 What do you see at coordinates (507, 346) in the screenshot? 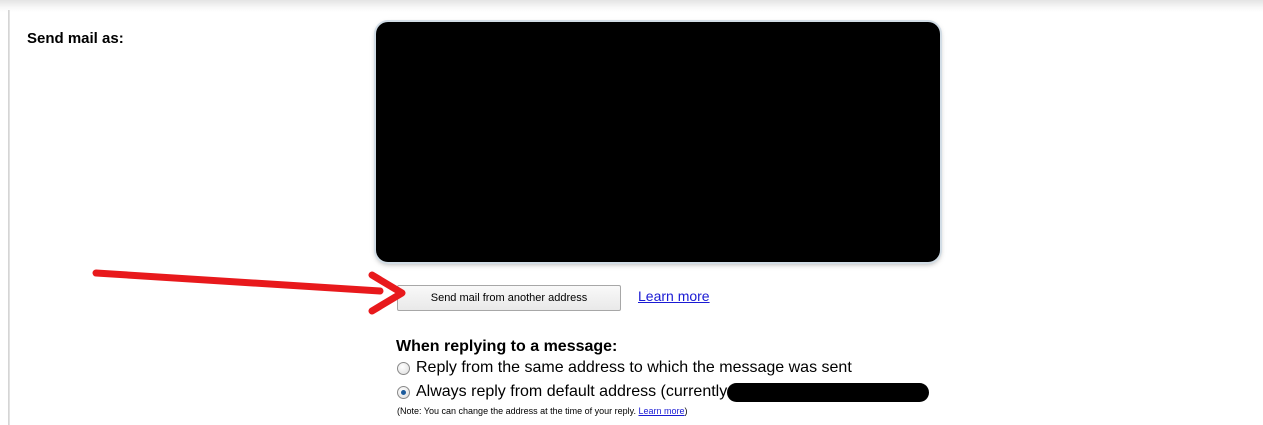
I see `reply-settings-heading: When replying to a message:` at bounding box center [507, 346].